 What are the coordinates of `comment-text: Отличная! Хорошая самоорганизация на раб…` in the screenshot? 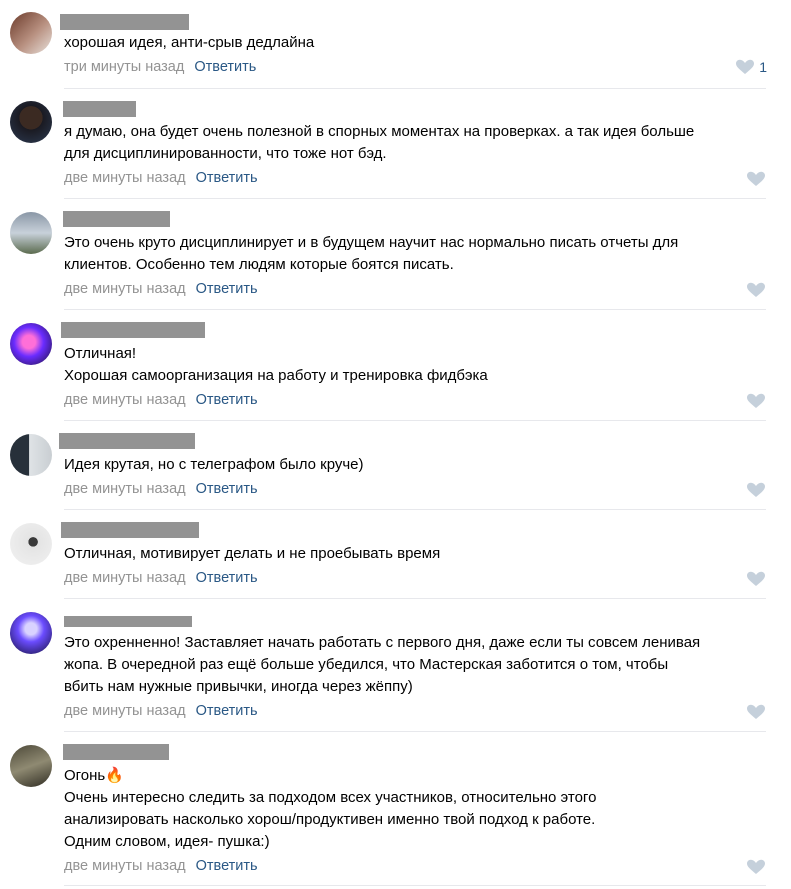 It's located at (276, 364).